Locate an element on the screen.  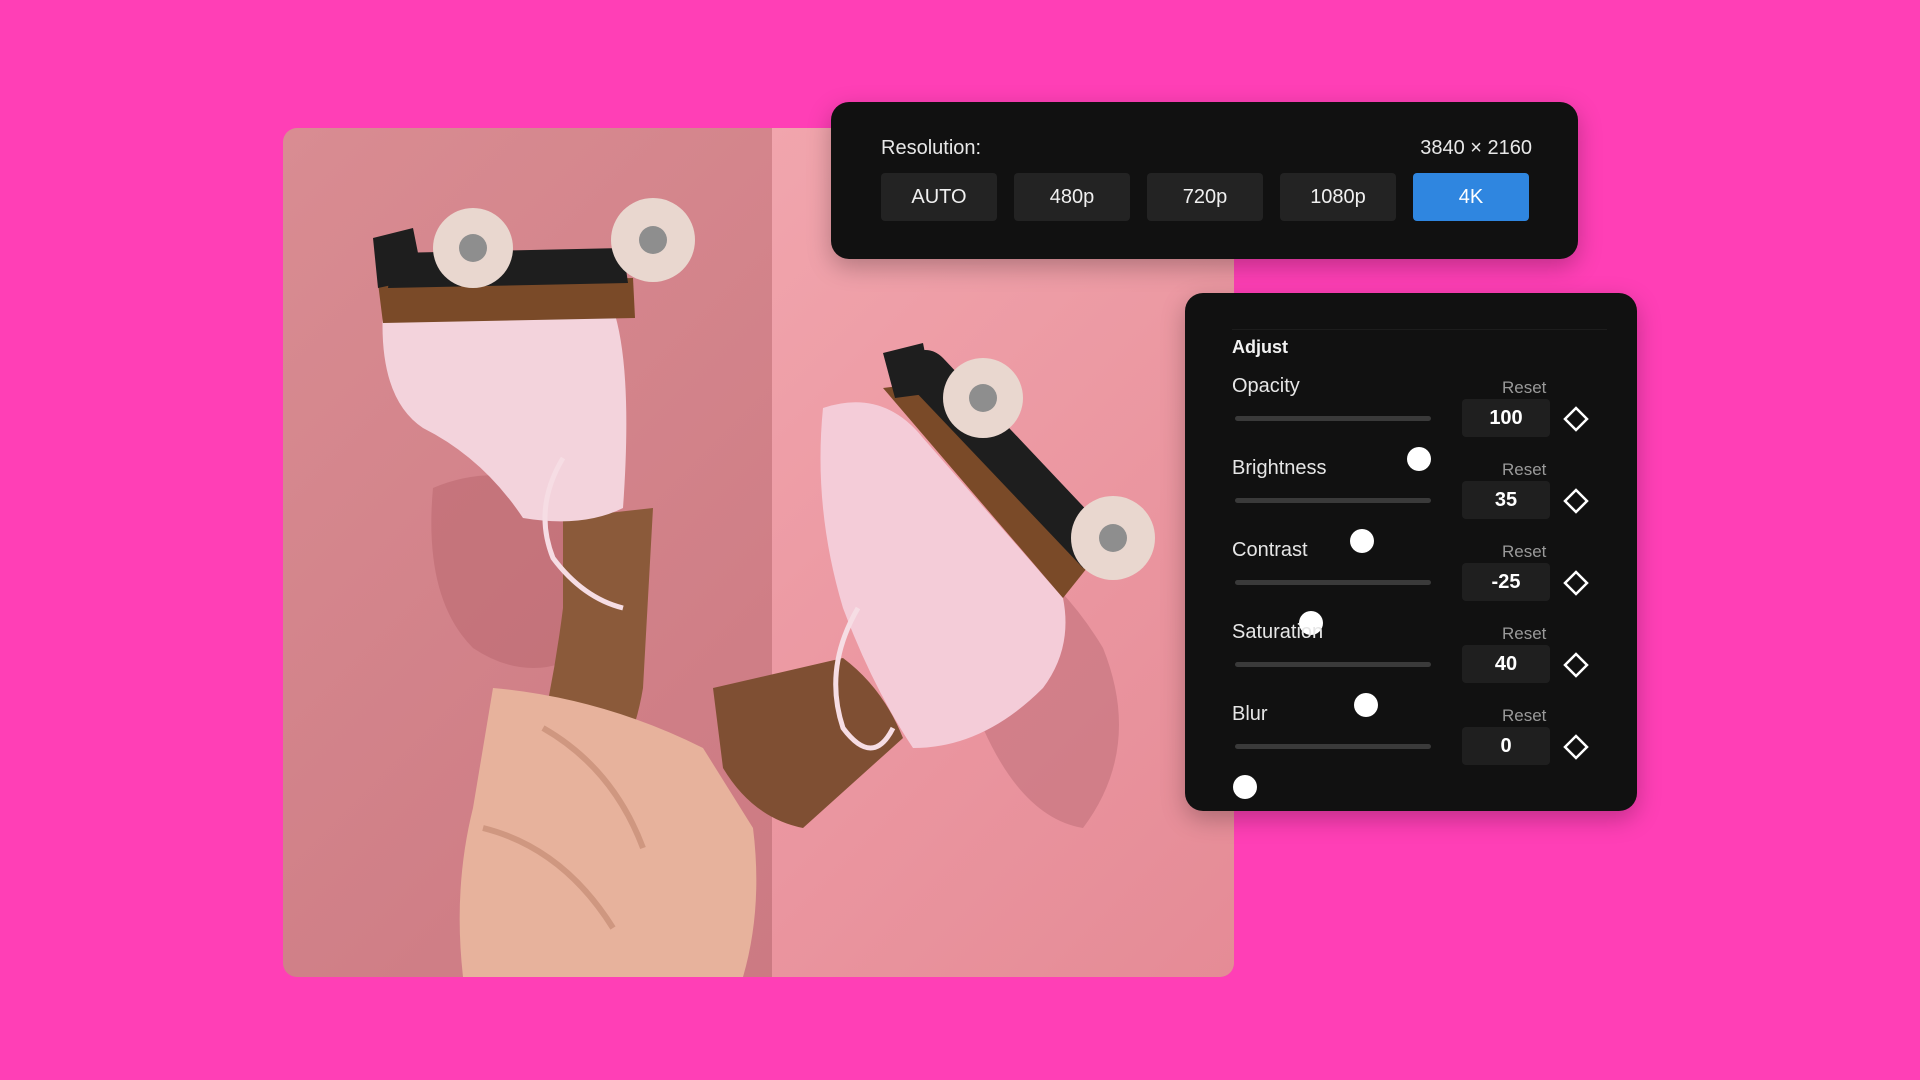
brightness-label: Brightness is located at coordinates (1279, 468).